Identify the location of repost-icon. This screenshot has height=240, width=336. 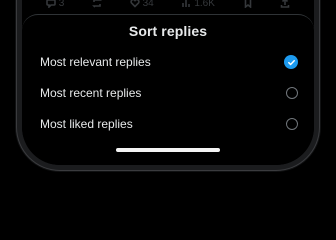
(97, 4).